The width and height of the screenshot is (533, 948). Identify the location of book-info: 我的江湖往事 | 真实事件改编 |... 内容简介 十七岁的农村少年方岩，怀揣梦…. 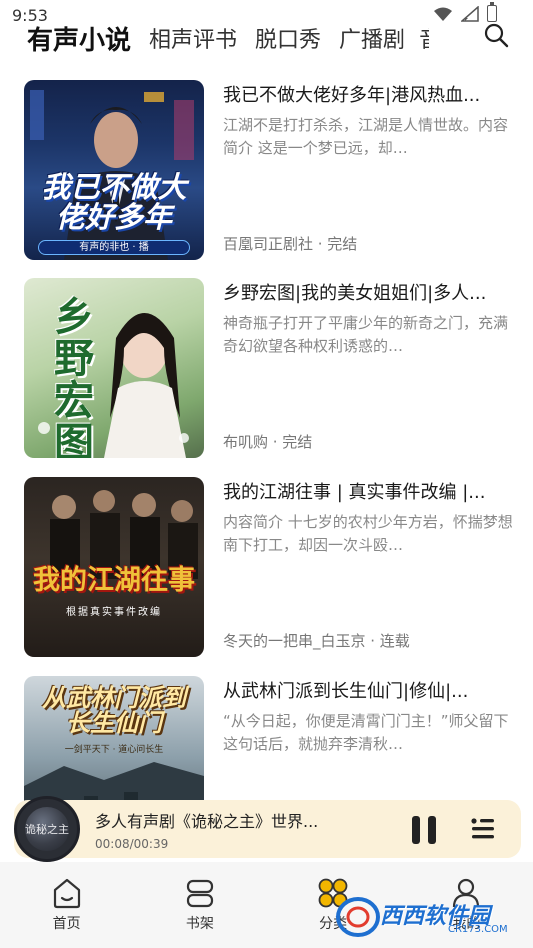
(368, 567).